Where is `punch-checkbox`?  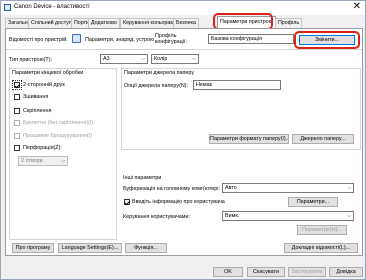
punch-checkbox is located at coordinates (17, 148).